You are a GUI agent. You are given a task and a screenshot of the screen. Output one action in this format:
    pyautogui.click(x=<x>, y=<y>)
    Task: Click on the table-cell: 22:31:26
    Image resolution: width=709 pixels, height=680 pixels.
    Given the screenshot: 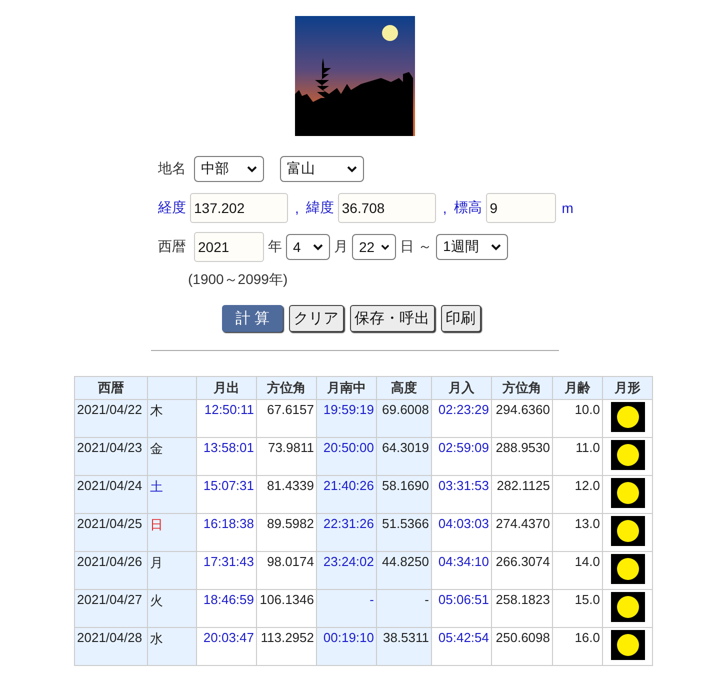 What is the action you would take?
    pyautogui.click(x=346, y=533)
    